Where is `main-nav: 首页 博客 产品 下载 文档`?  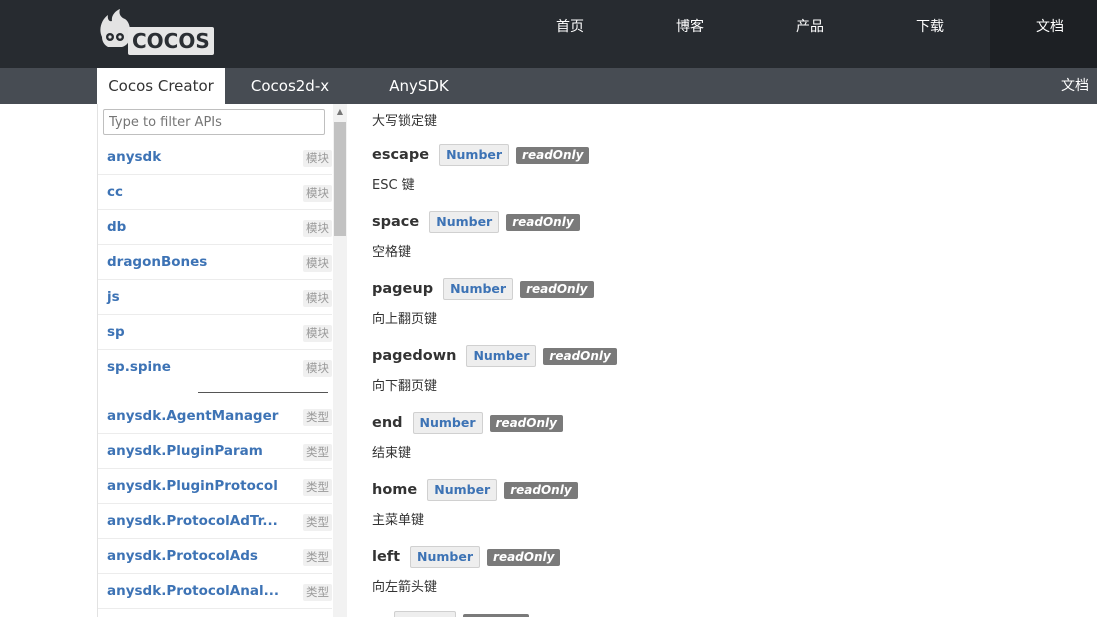
main-nav: 首页 博客 产品 下载 文档 is located at coordinates (803, 34).